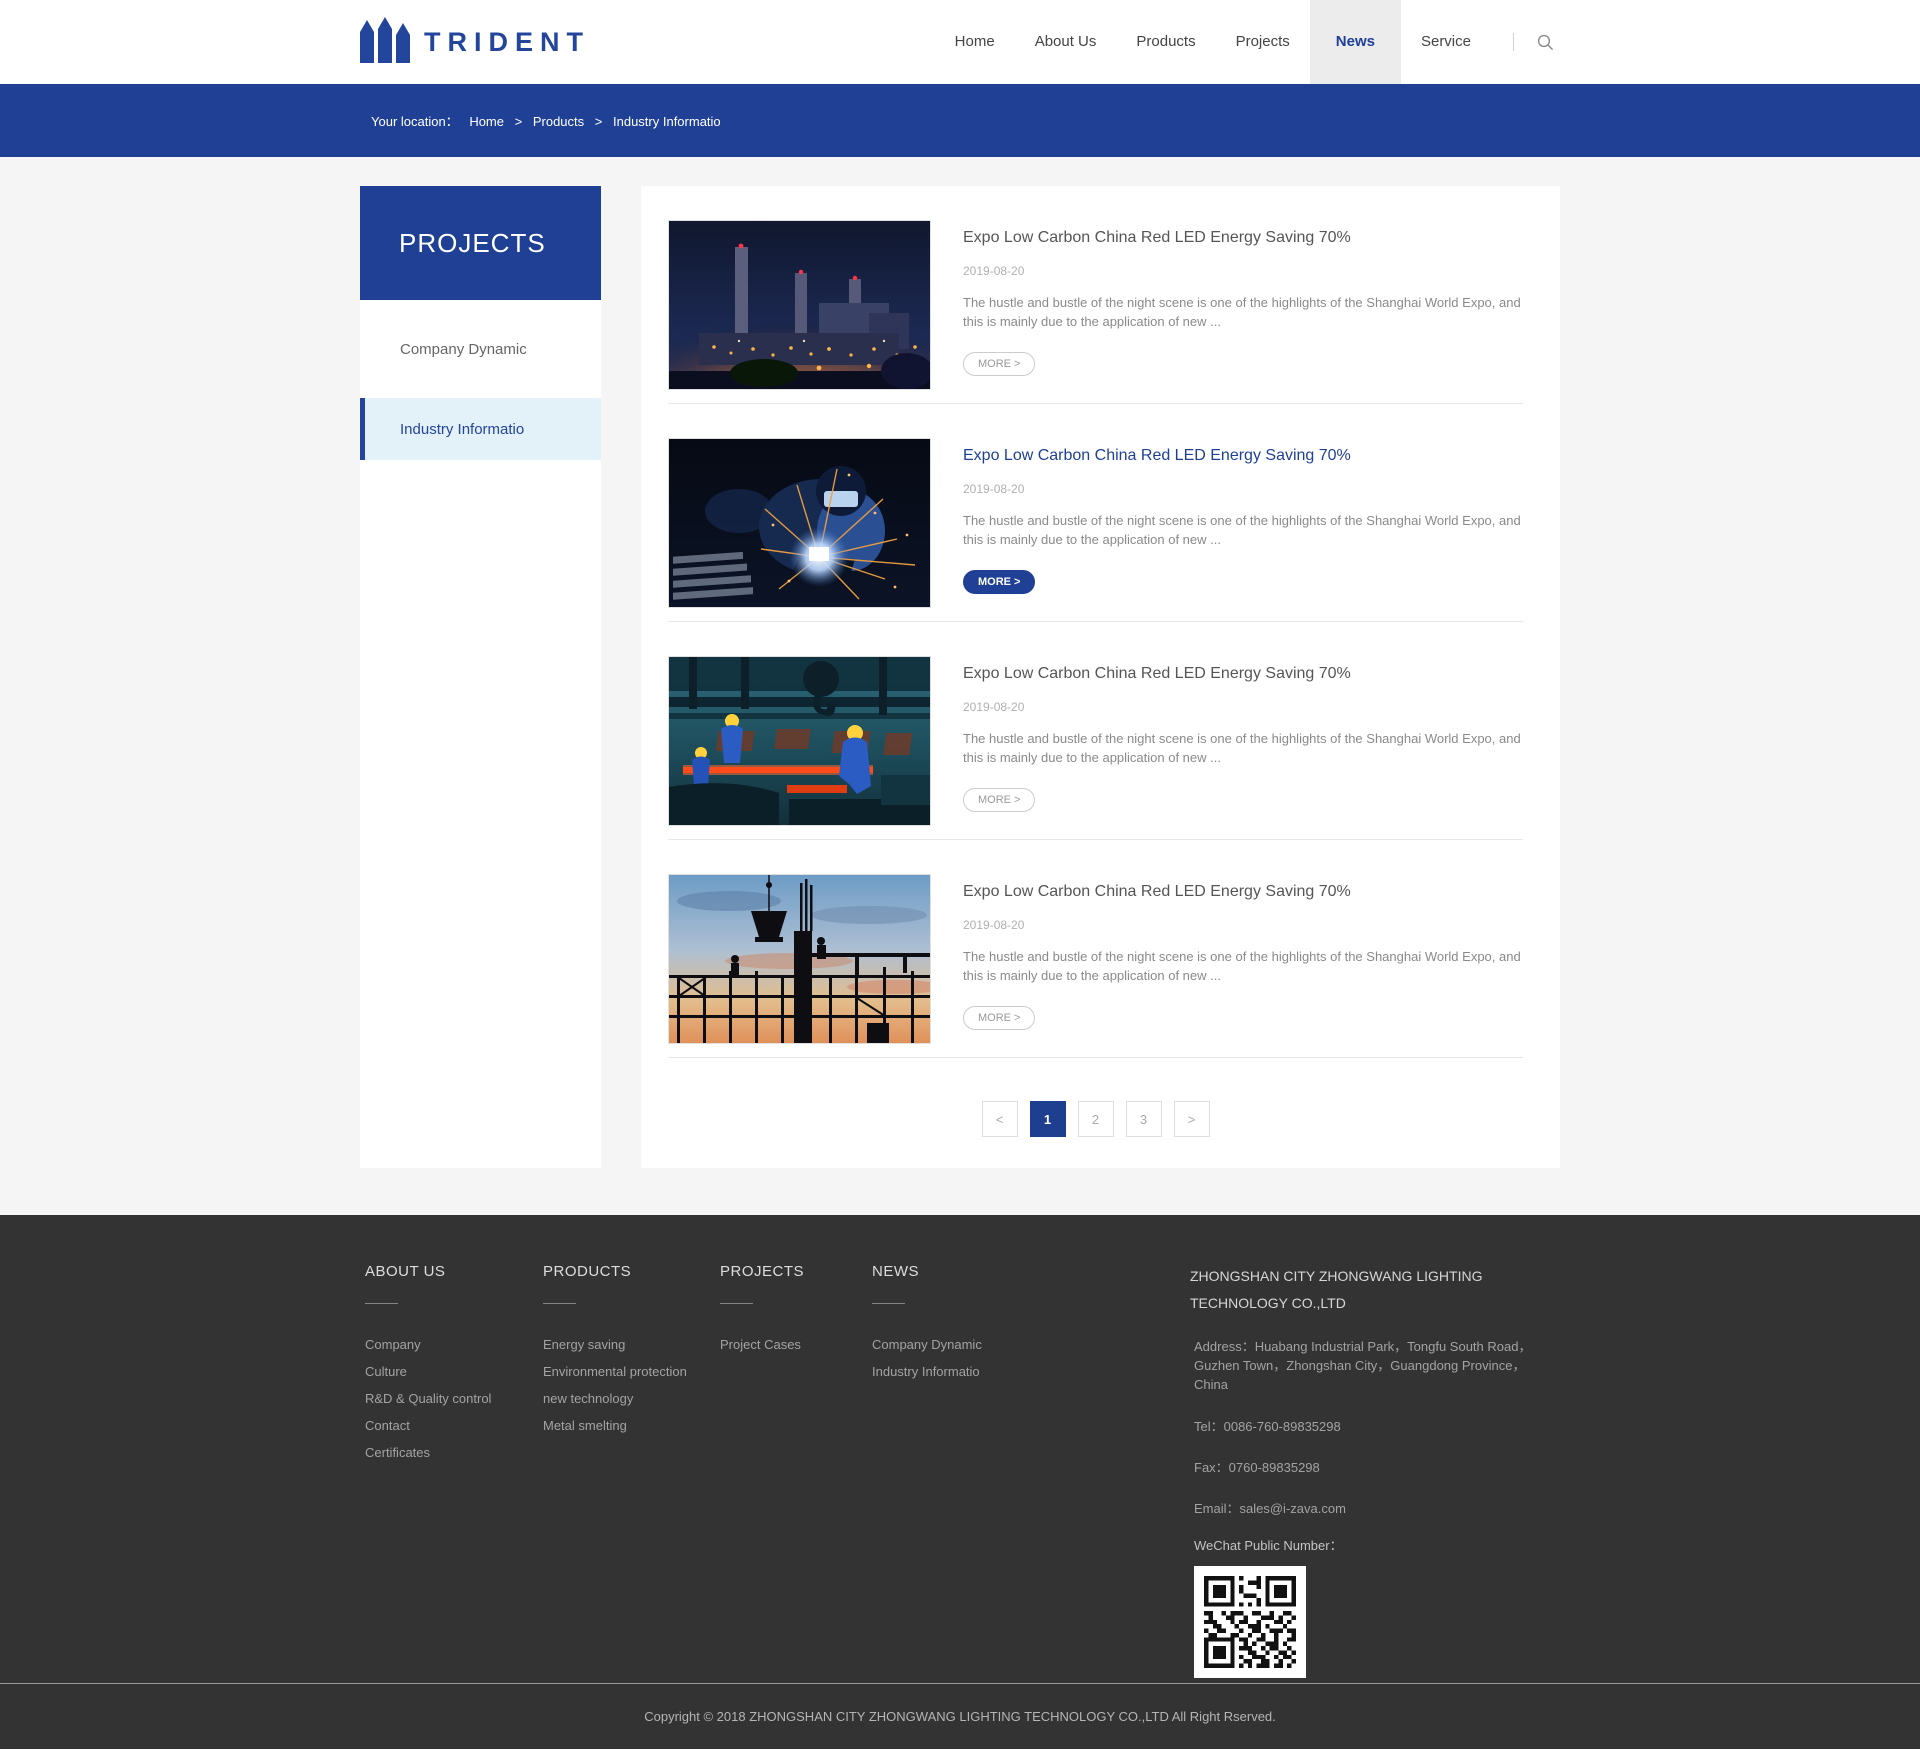 This screenshot has height=1750, width=1920. I want to click on company-fax: Fax：0760-89835298, so click(1257, 1467).